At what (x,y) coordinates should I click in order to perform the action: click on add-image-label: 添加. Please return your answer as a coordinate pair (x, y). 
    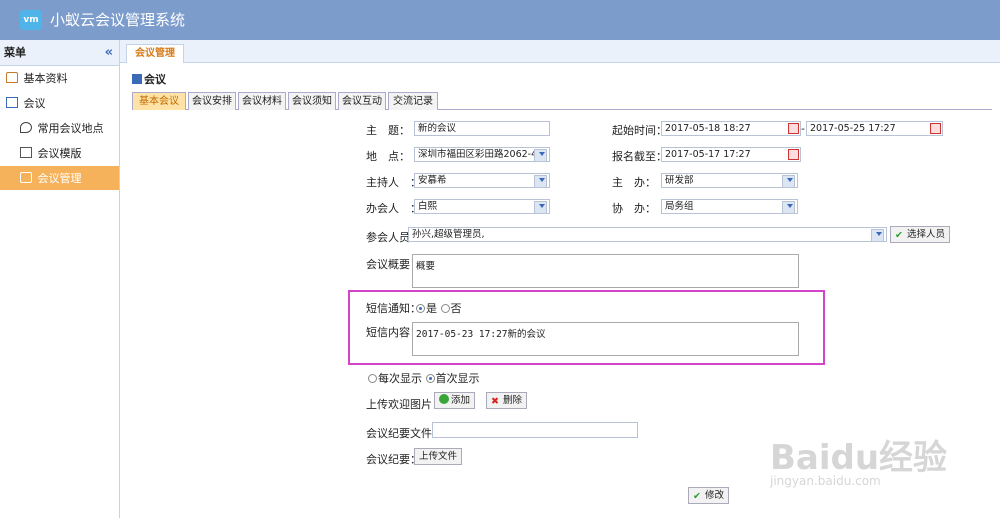
    Looking at the image, I should click on (461, 400).